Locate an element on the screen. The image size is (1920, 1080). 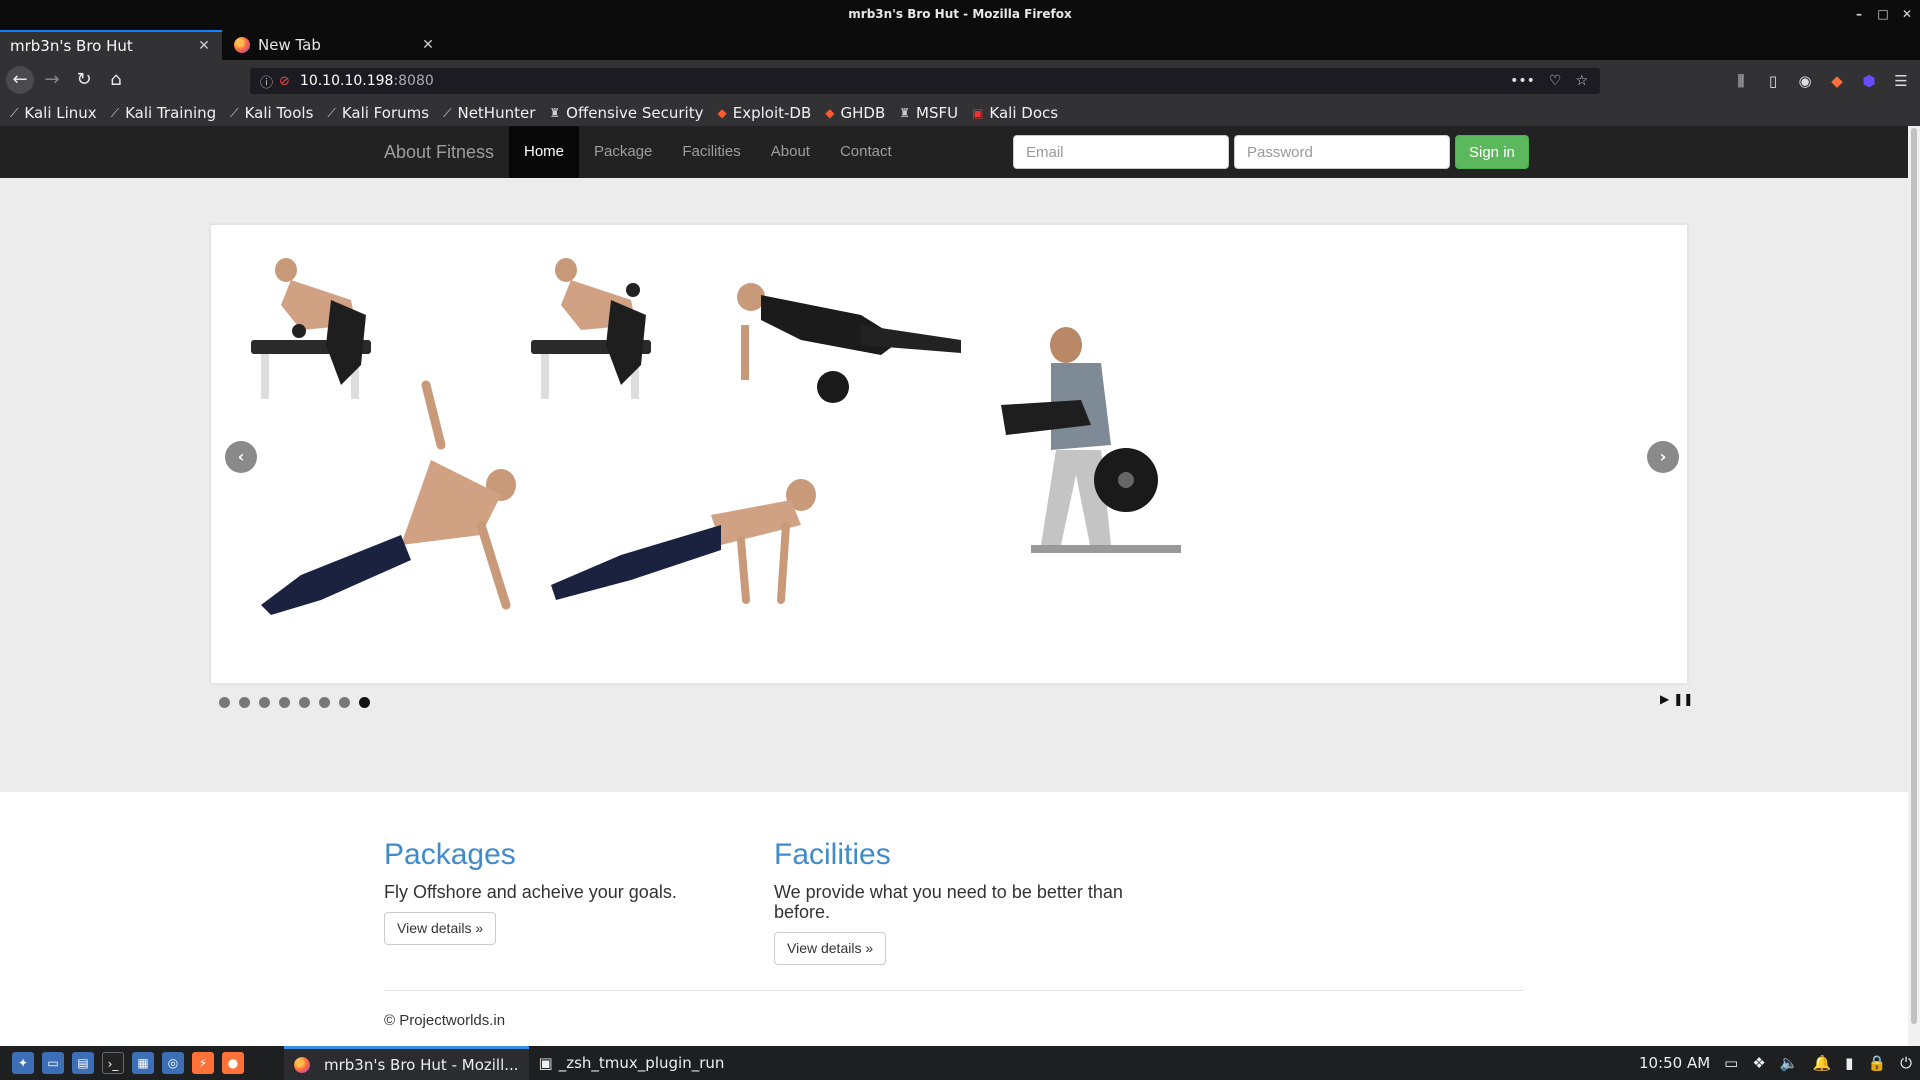
forward-button: → is located at coordinates (52, 80).